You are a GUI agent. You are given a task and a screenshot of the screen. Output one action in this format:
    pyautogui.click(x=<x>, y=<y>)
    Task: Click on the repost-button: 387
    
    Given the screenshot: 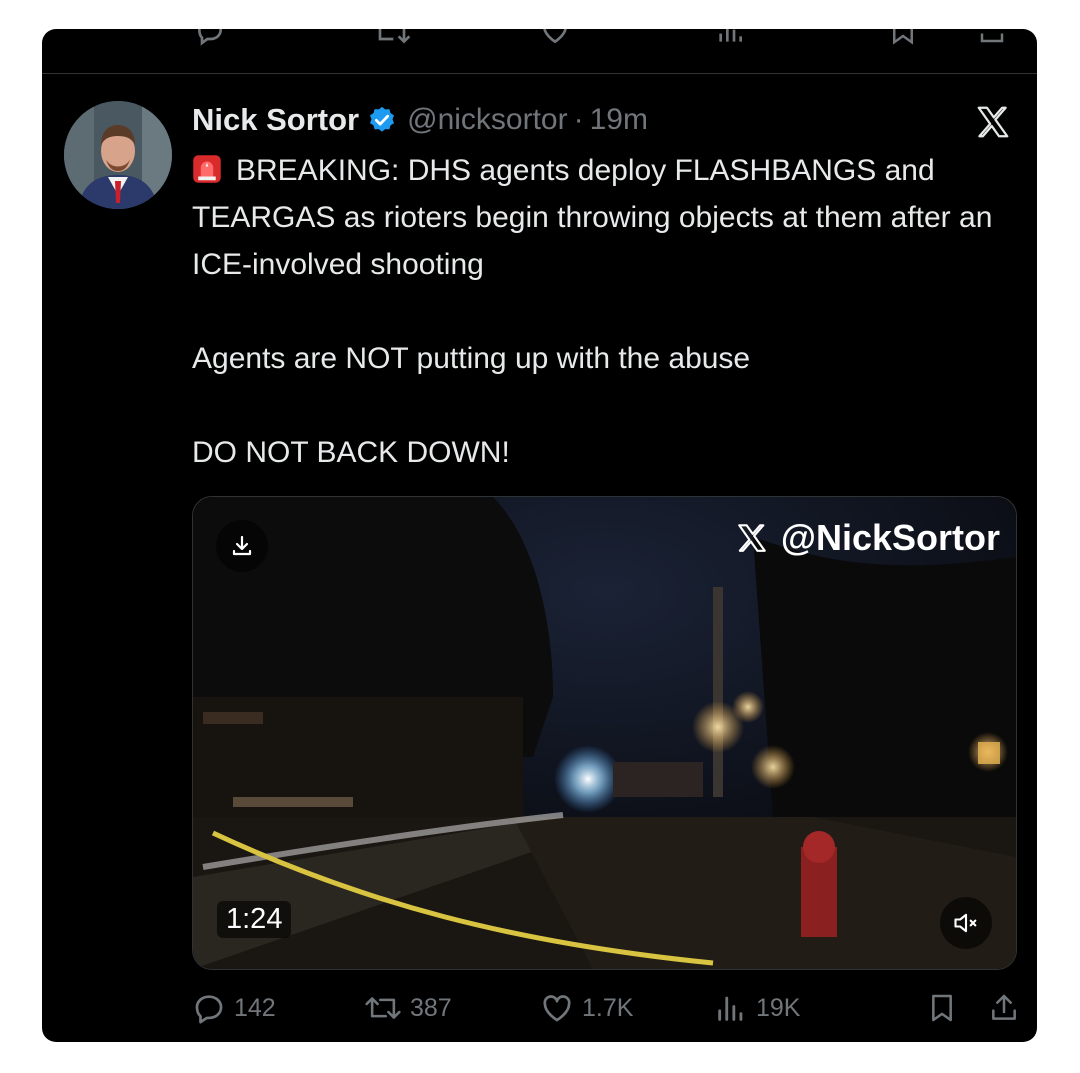 What is the action you would take?
    pyautogui.click(x=408, y=1008)
    